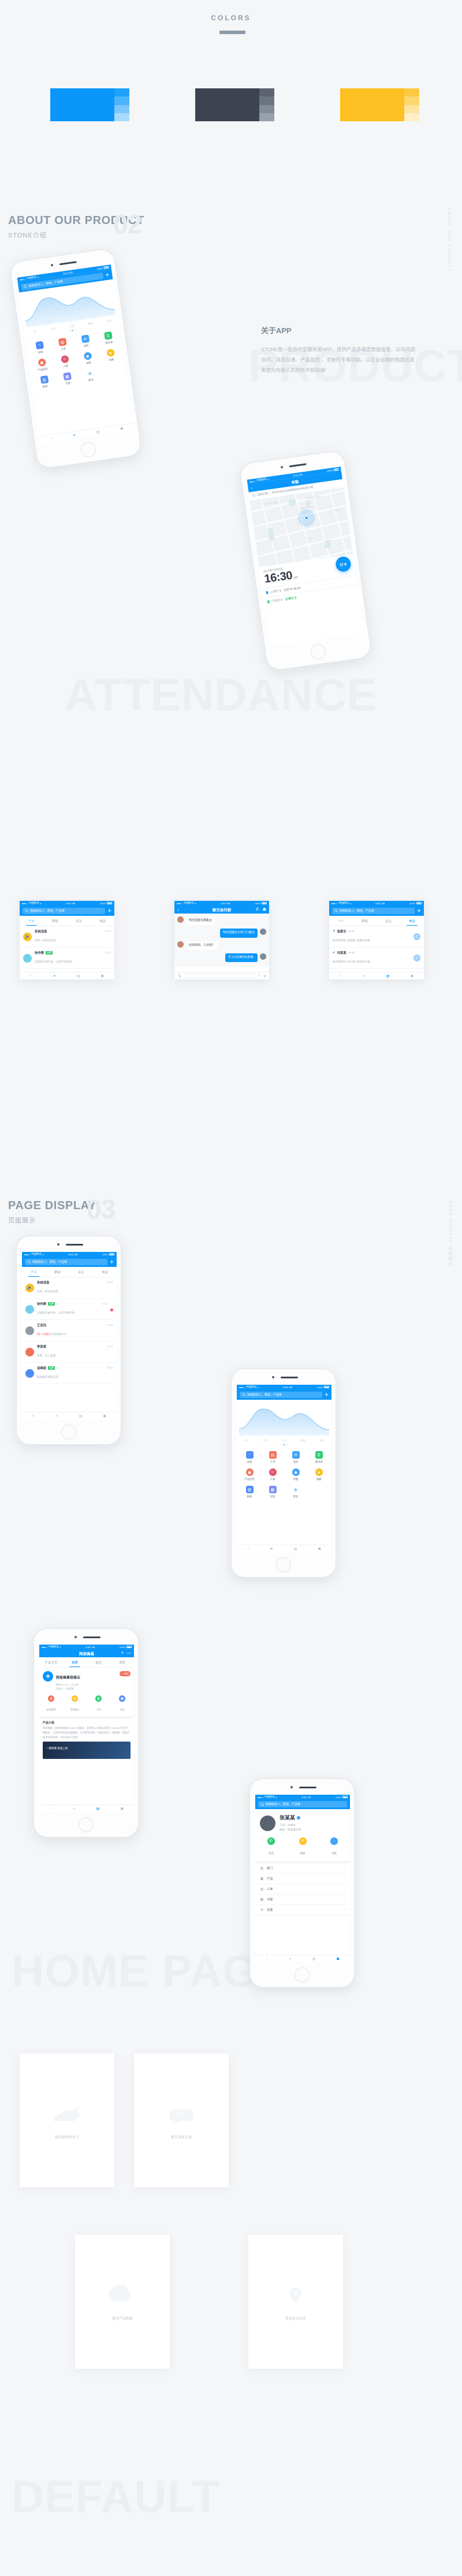 This screenshot has height=2576, width=462. Describe the element at coordinates (69, 1330) in the screenshot. I see `list-item: 王泥玛 [有人@我]今天去健身吗? 12:45` at that location.